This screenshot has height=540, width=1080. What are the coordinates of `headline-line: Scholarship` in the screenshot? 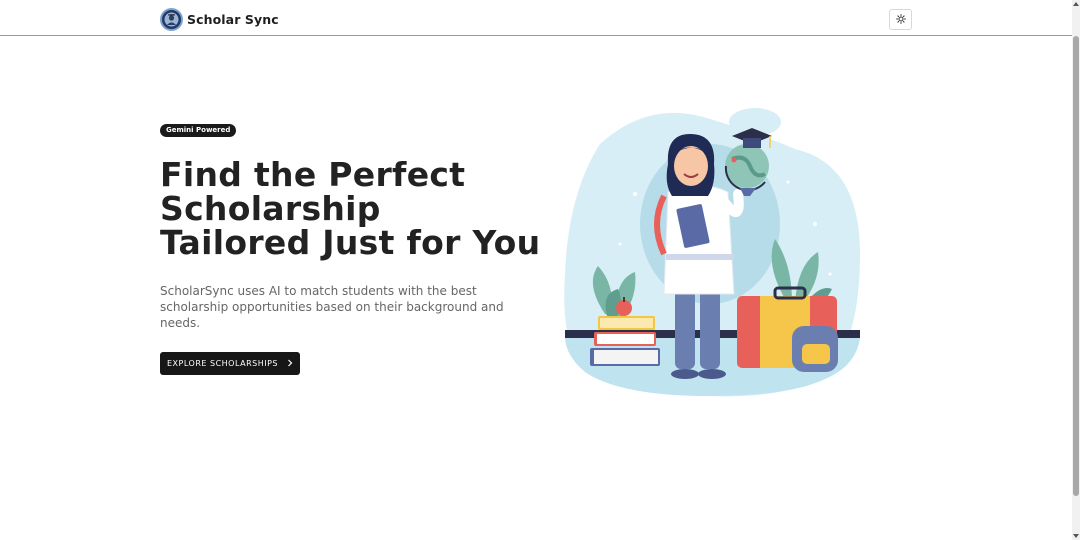 It's located at (270, 208).